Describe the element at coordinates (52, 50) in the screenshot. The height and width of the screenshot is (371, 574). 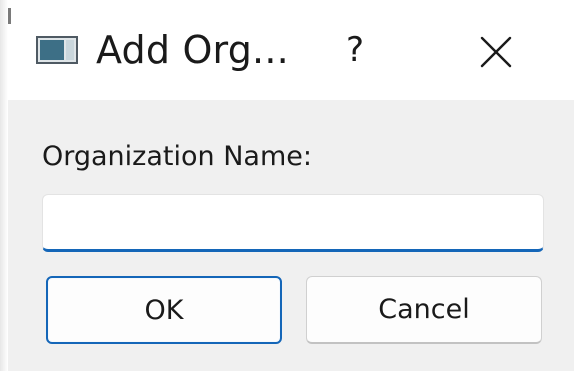
I see `app-icon-pane` at that location.